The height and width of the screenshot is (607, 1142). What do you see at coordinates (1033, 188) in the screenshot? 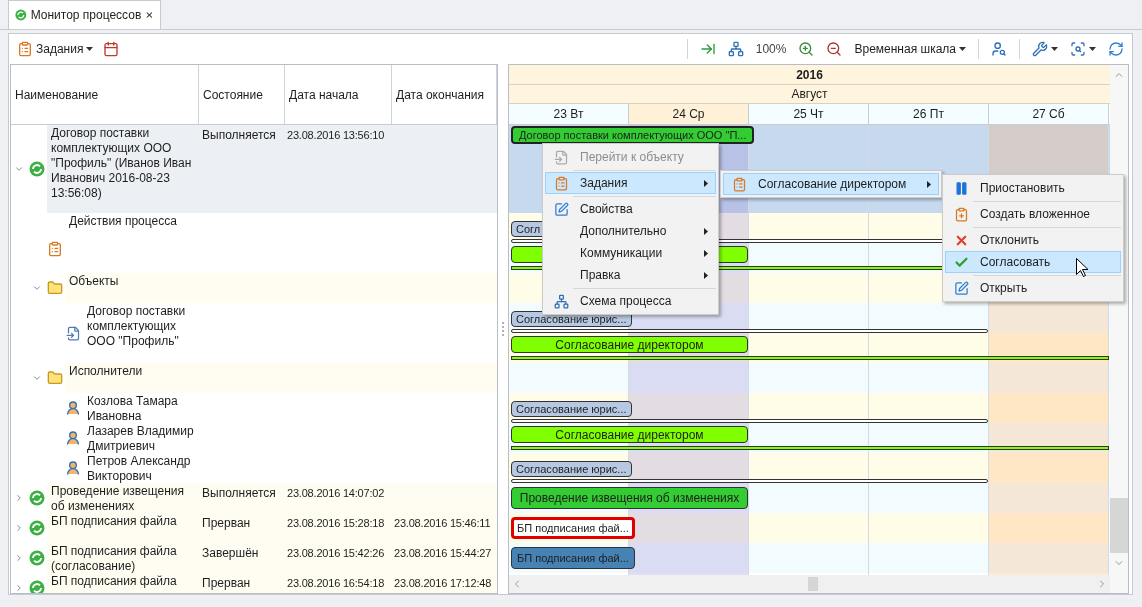
I see `menu-item: Приостановить` at bounding box center [1033, 188].